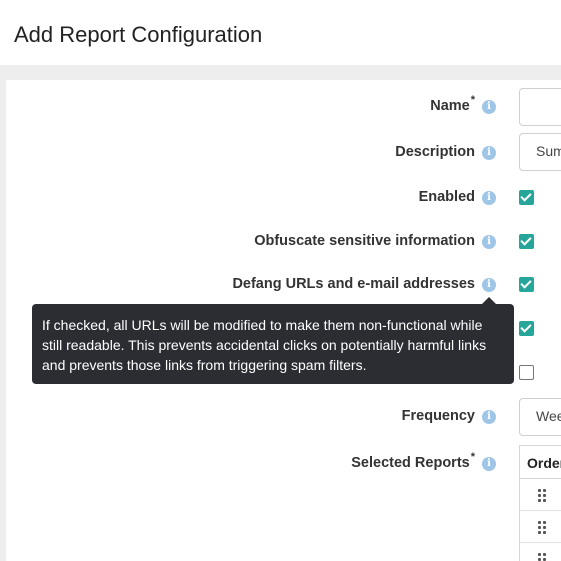 This screenshot has width=561, height=561. Describe the element at coordinates (526, 284) in the screenshot. I see `defang-checkbox` at that location.